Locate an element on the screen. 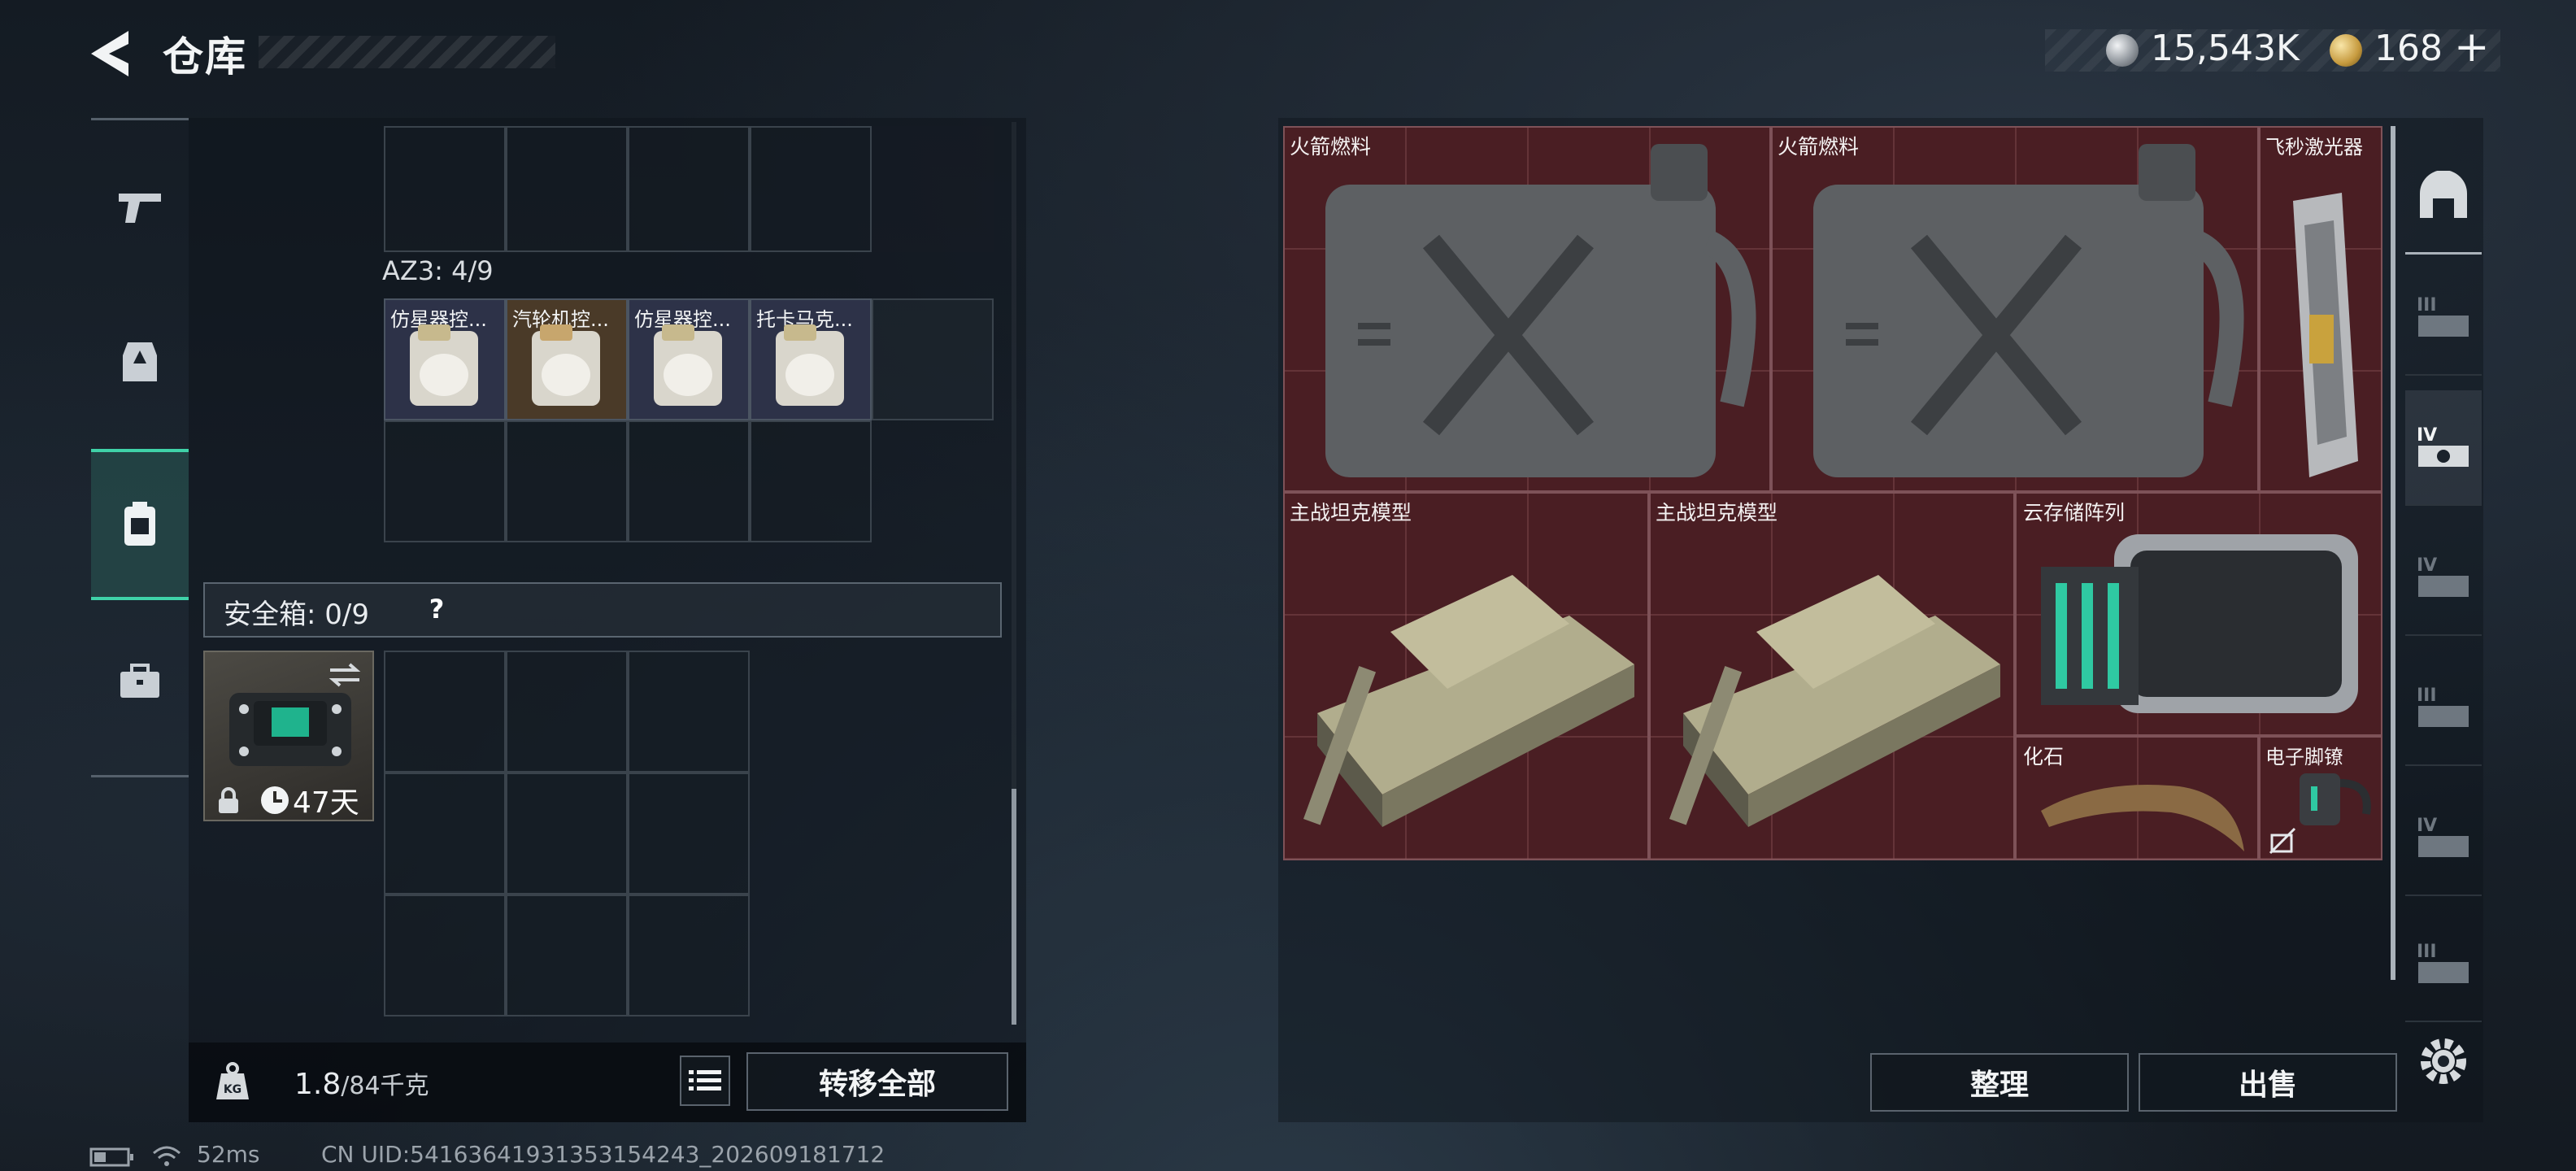 The width and height of the screenshot is (2576, 1171). stash-item: 飞秒激光器 is located at coordinates (2321, 309).